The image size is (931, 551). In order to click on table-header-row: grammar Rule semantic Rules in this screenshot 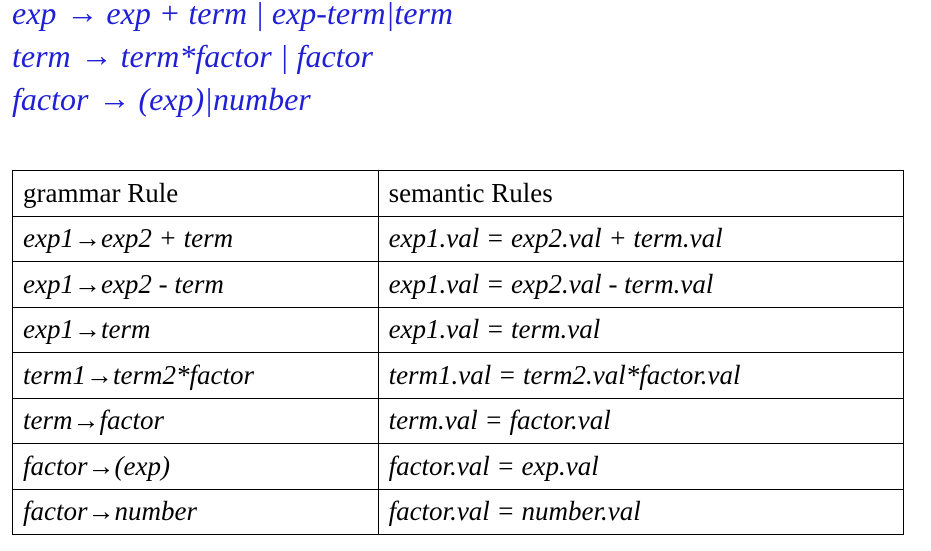, I will do `click(458, 193)`.